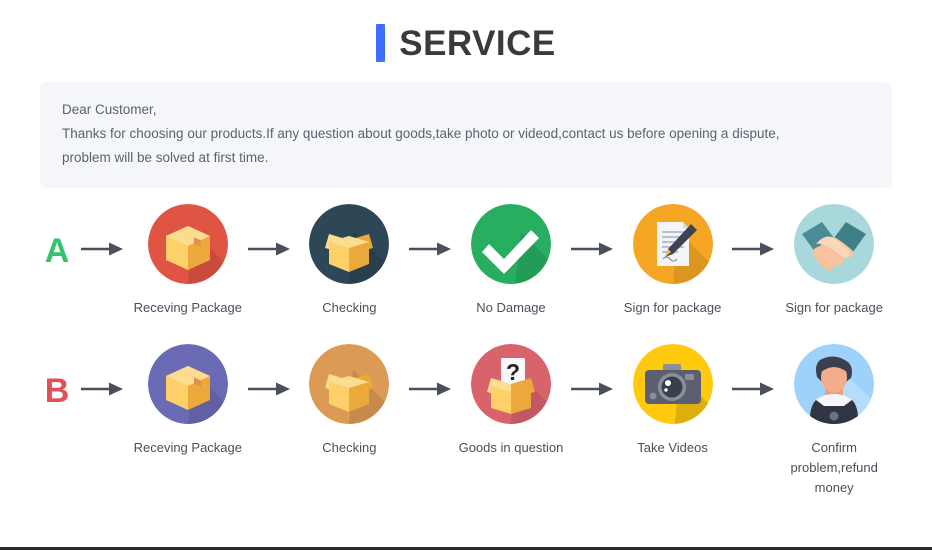  I want to click on person-avatar-icon, so click(834, 384).